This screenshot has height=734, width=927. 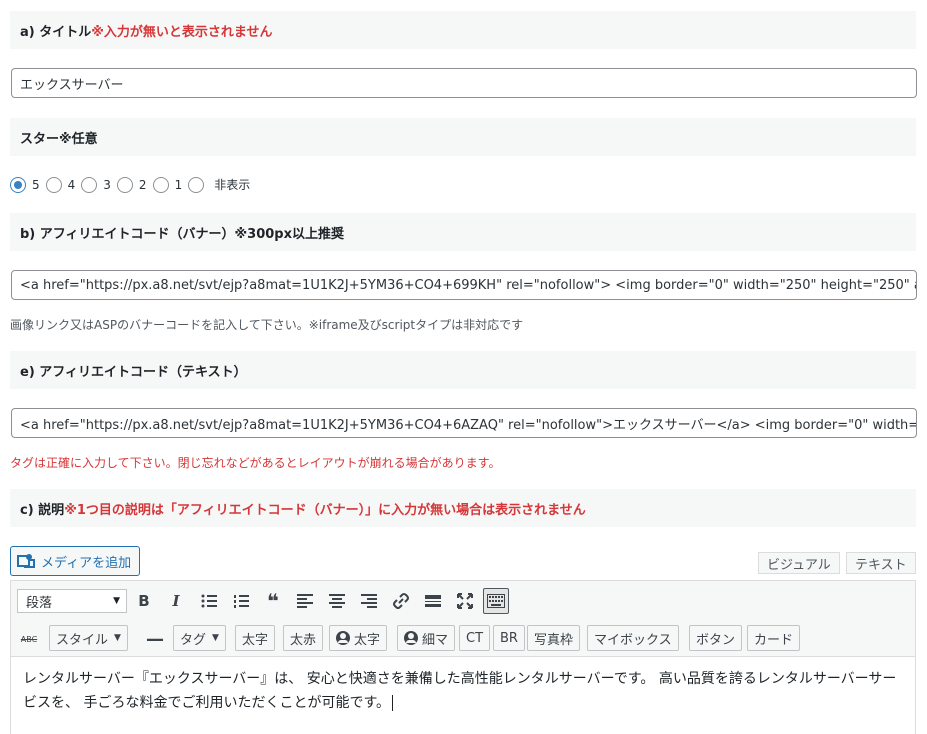 I want to click on blockquote-icon: ❝, so click(x=273, y=601).